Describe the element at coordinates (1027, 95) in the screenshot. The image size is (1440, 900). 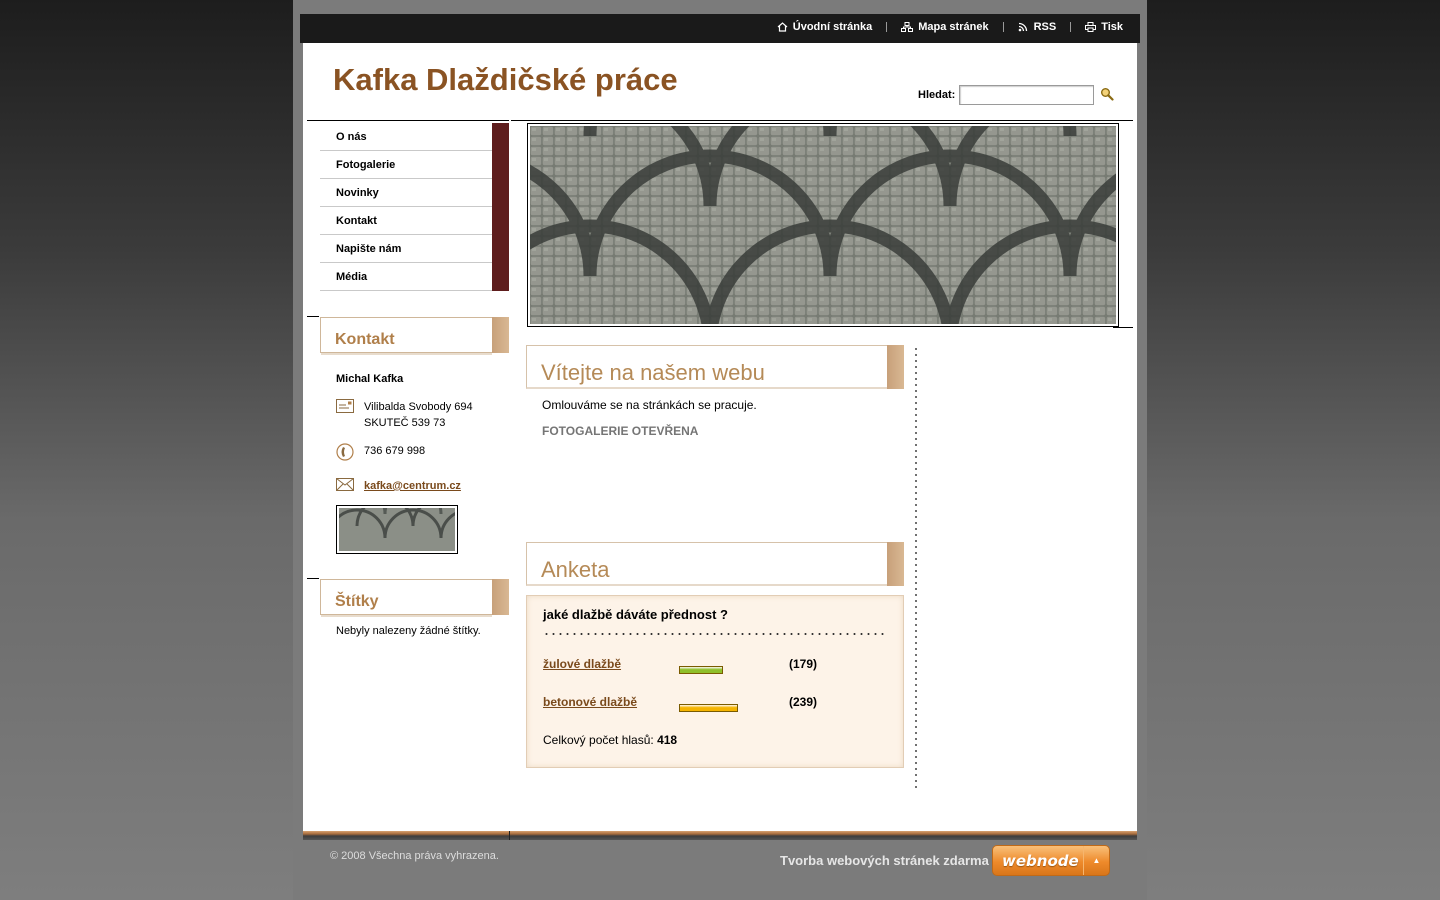
I see `search-input` at that location.